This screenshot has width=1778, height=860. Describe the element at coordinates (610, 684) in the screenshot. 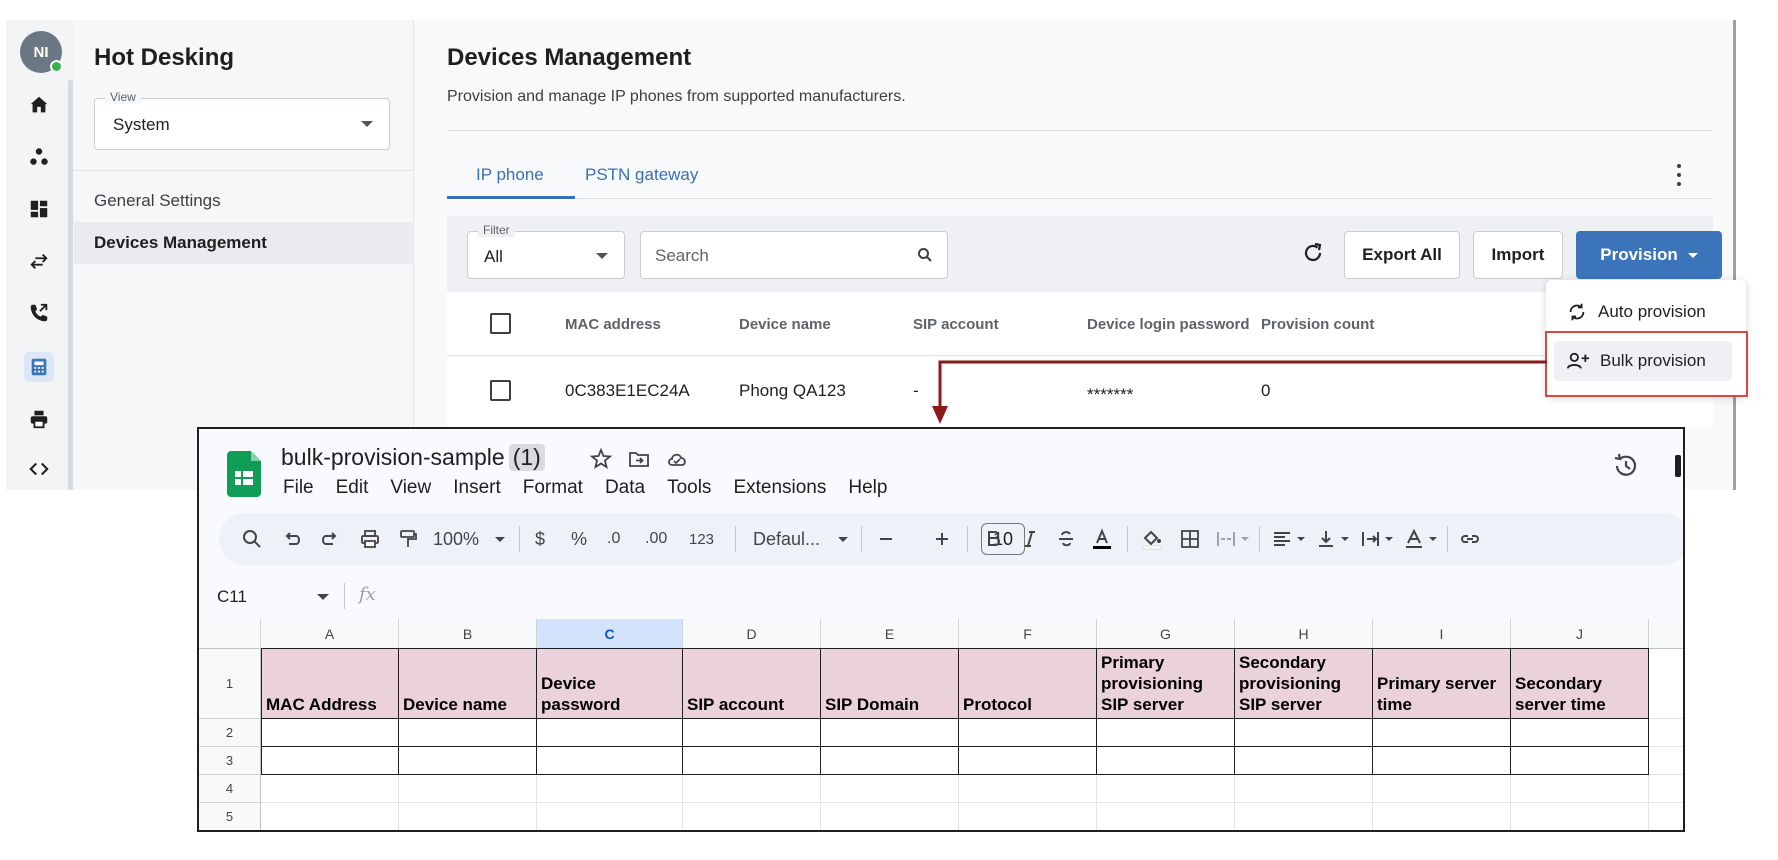

I see `header-cell: Device password` at that location.